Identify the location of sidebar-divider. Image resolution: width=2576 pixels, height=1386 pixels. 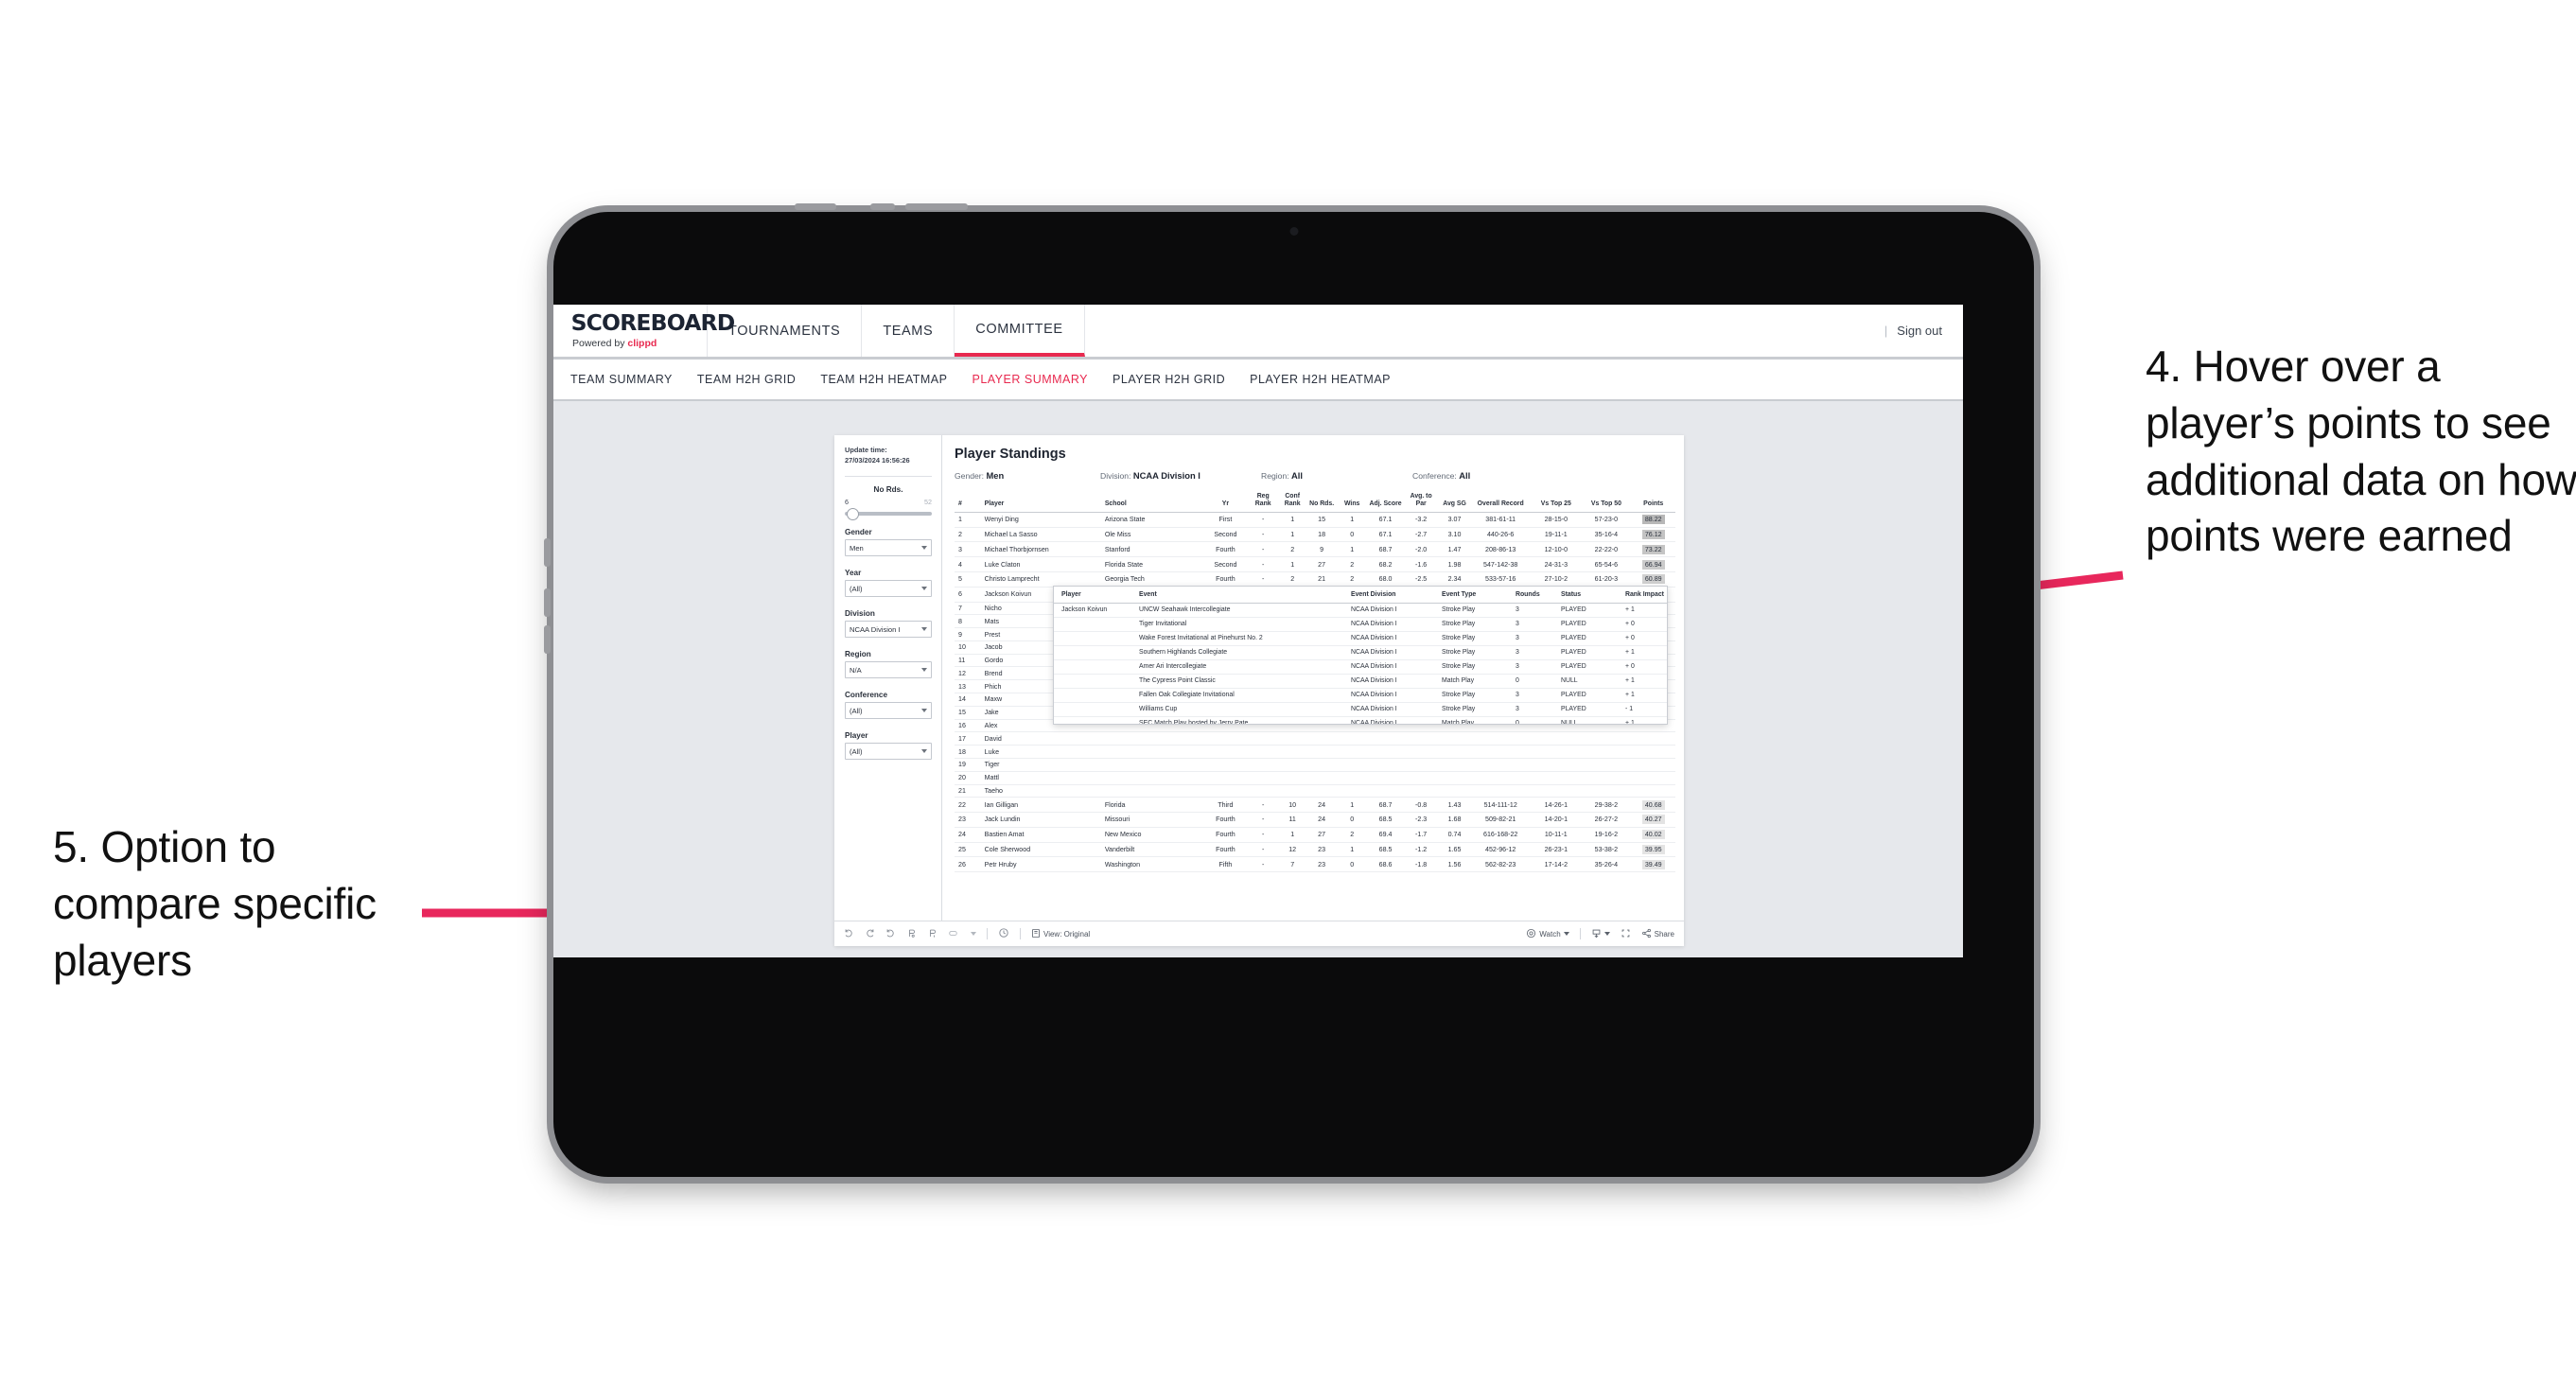
(889, 477).